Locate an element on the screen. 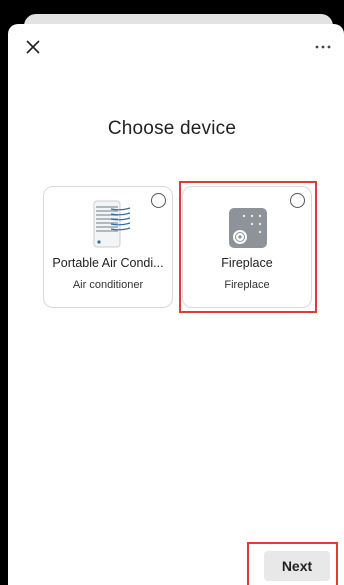 The width and height of the screenshot is (344, 585). device-type: Air conditioner is located at coordinates (108, 285).